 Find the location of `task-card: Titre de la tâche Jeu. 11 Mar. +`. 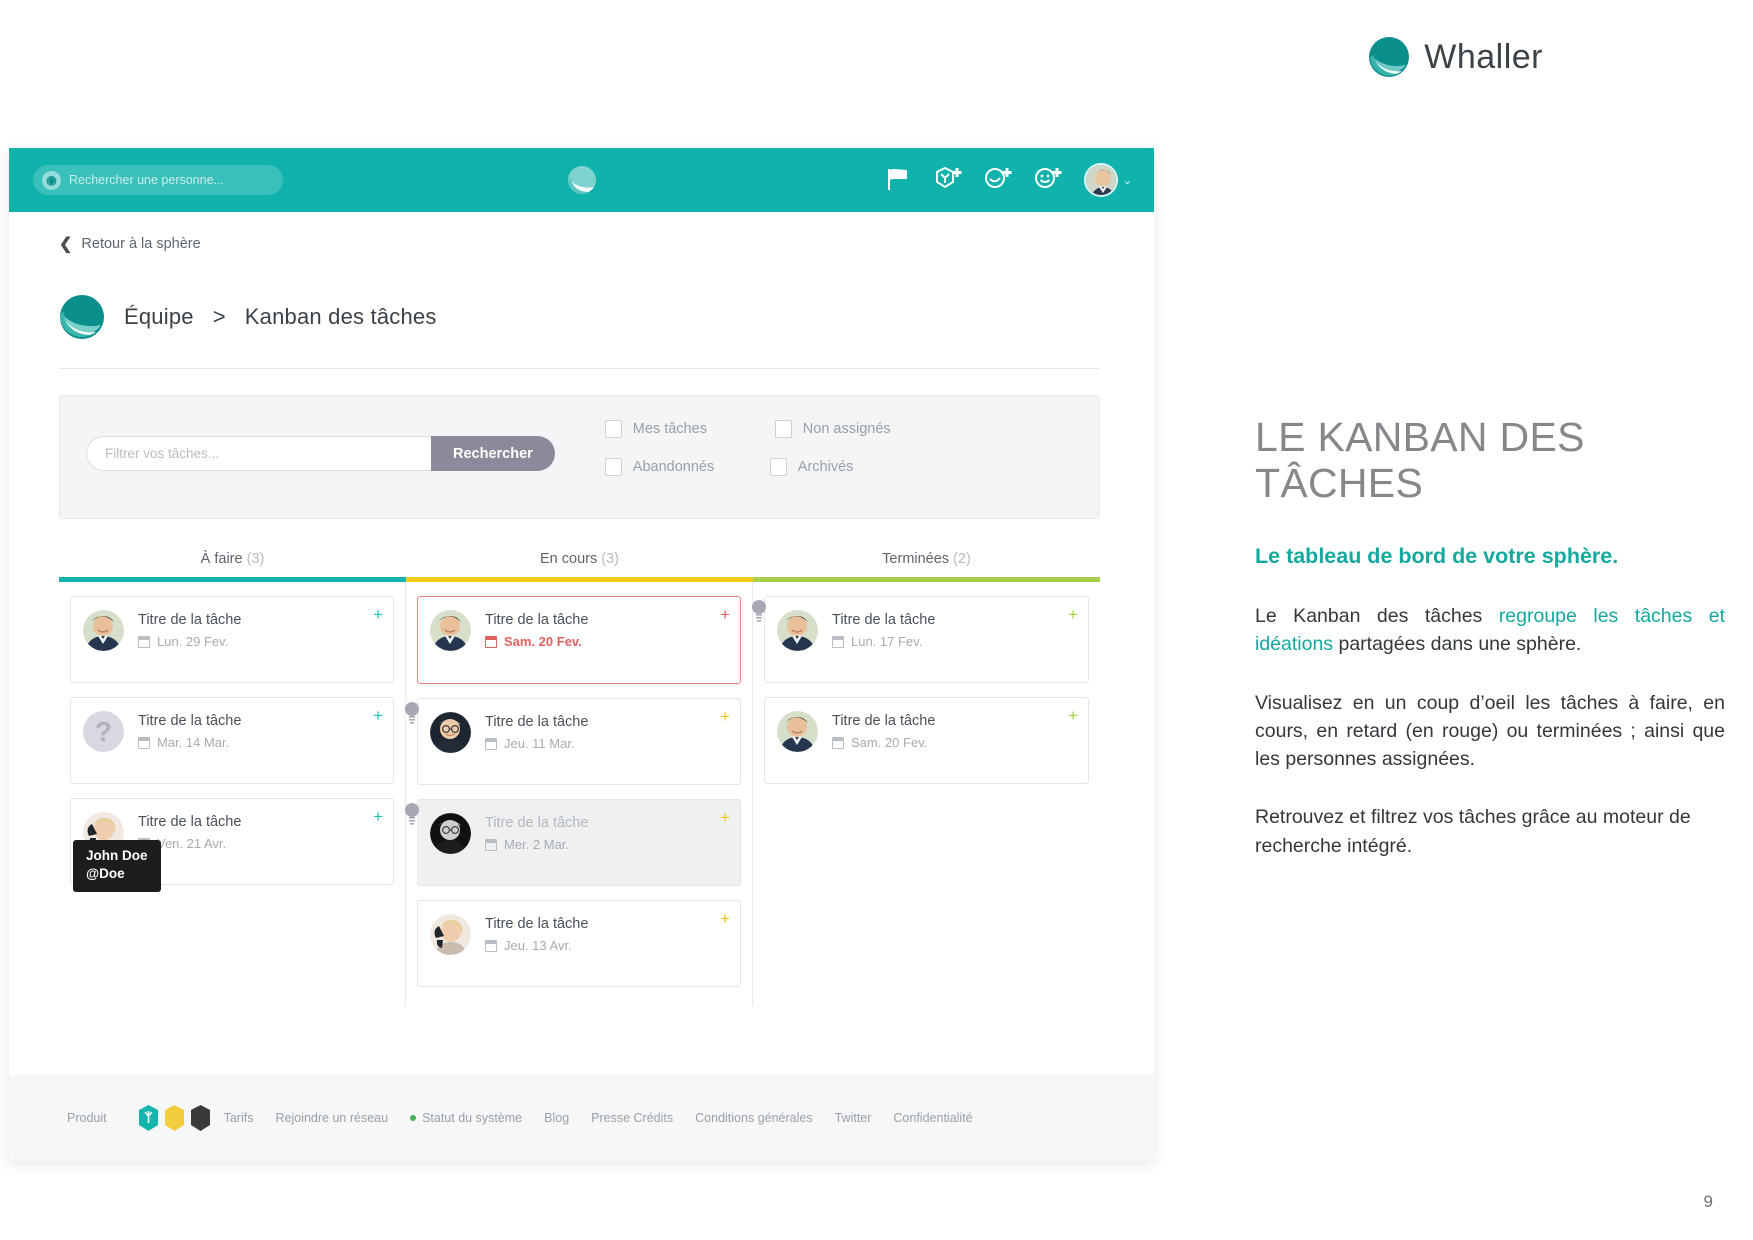

task-card: Titre de la tâche Jeu. 11 Mar. + is located at coordinates (573, 741).